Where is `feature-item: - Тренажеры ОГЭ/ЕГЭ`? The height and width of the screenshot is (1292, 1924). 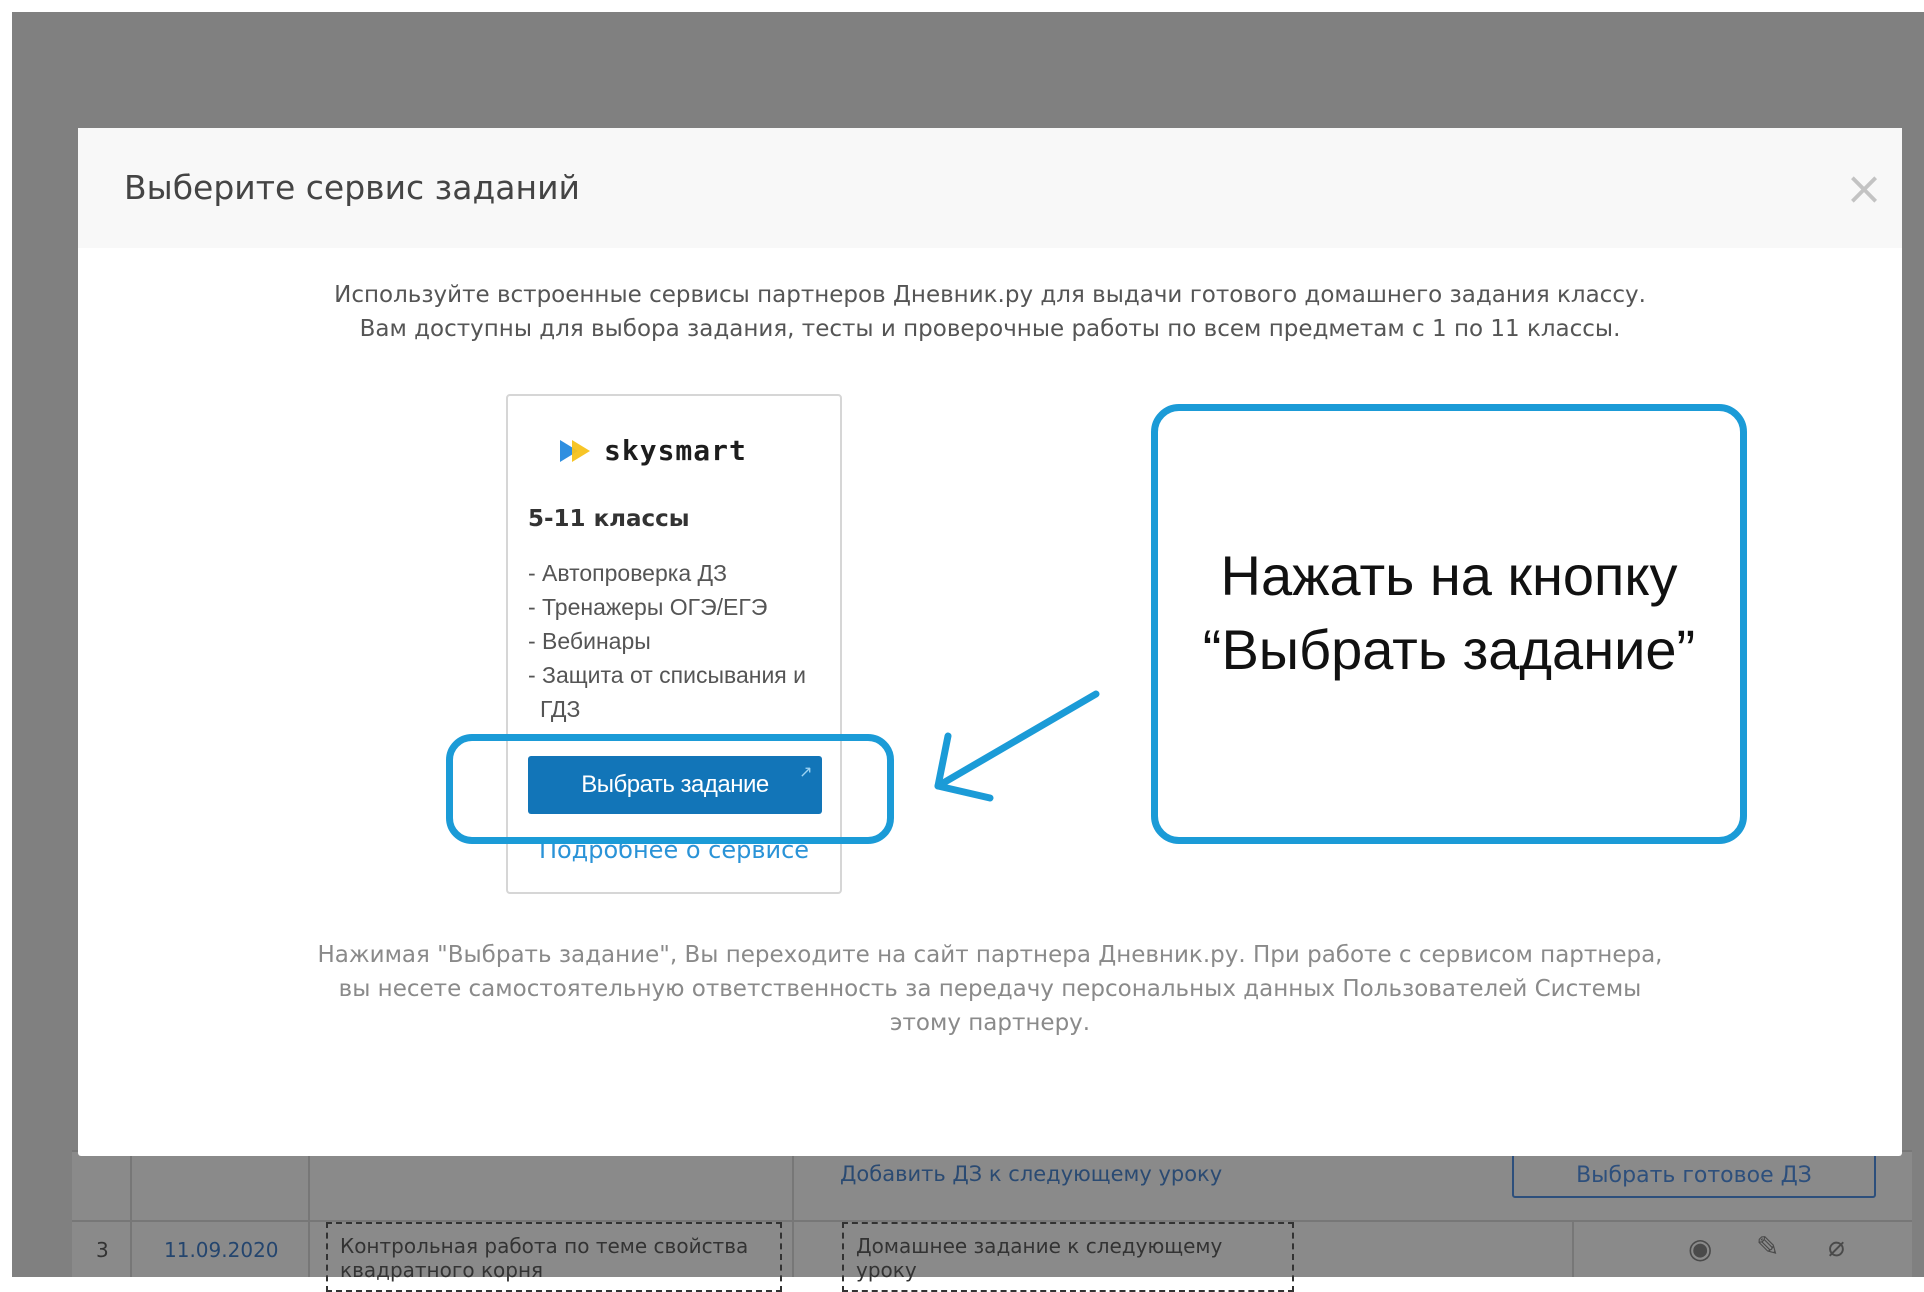 feature-item: - Тренажеры ОГЭ/ЕГЭ is located at coordinates (648, 607).